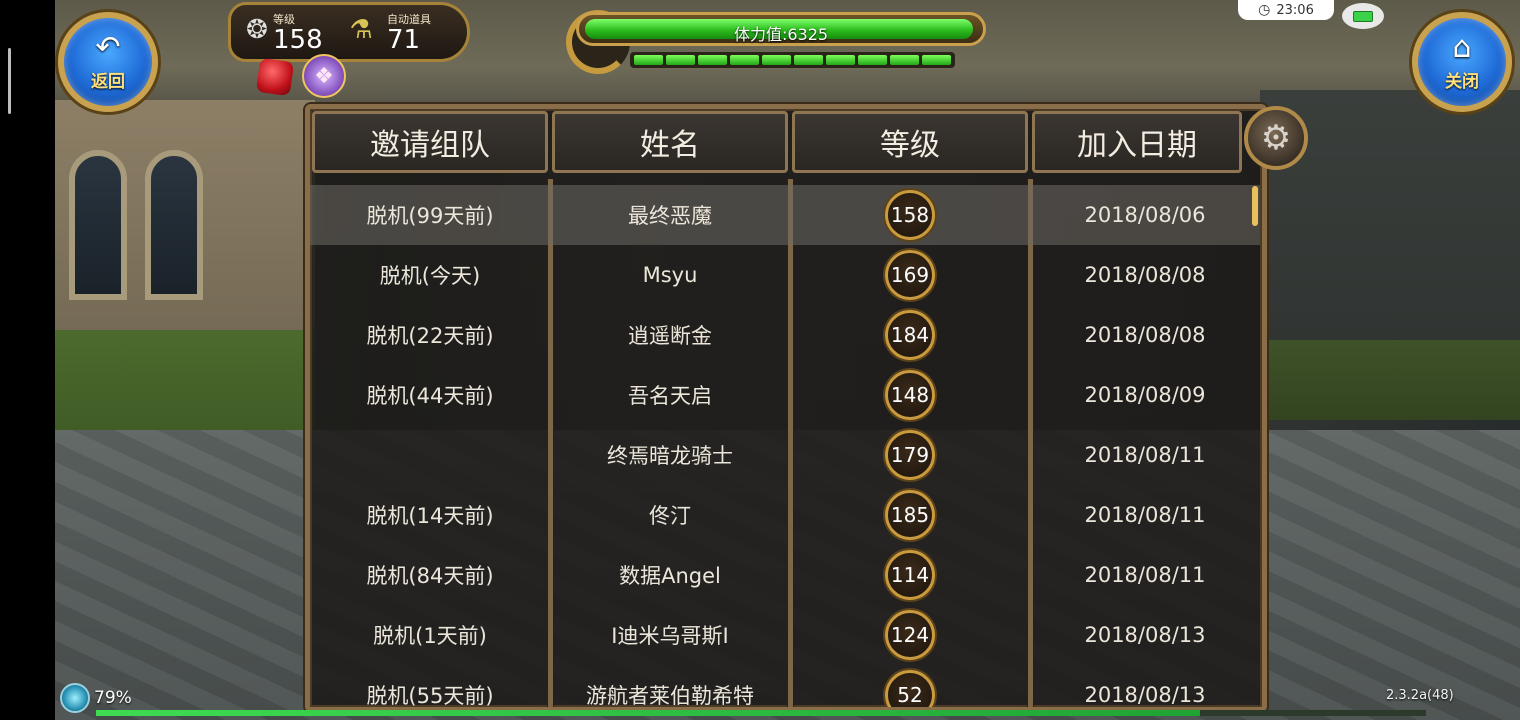 The height and width of the screenshot is (720, 1520). Describe the element at coordinates (910, 635) in the screenshot. I see `level-badge: 124` at that location.